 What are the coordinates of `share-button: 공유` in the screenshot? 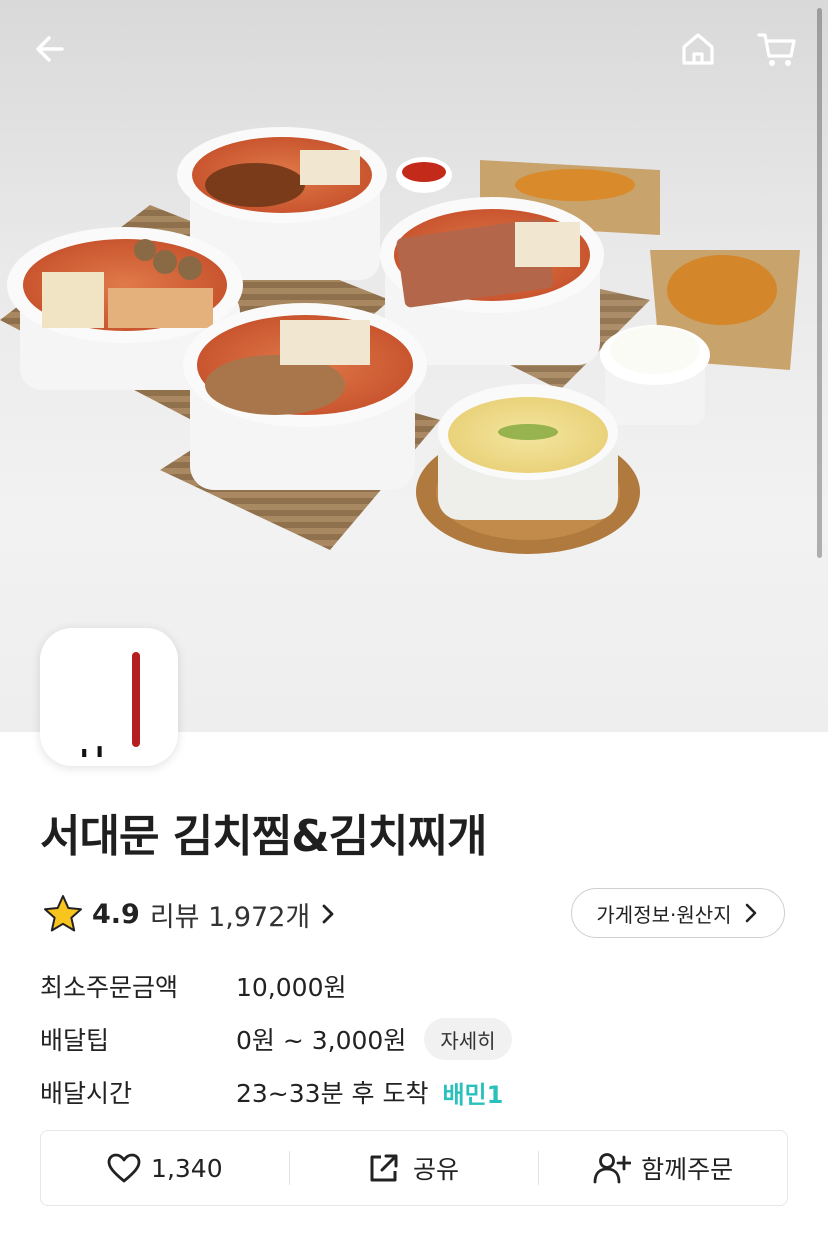 It's located at (414, 1168).